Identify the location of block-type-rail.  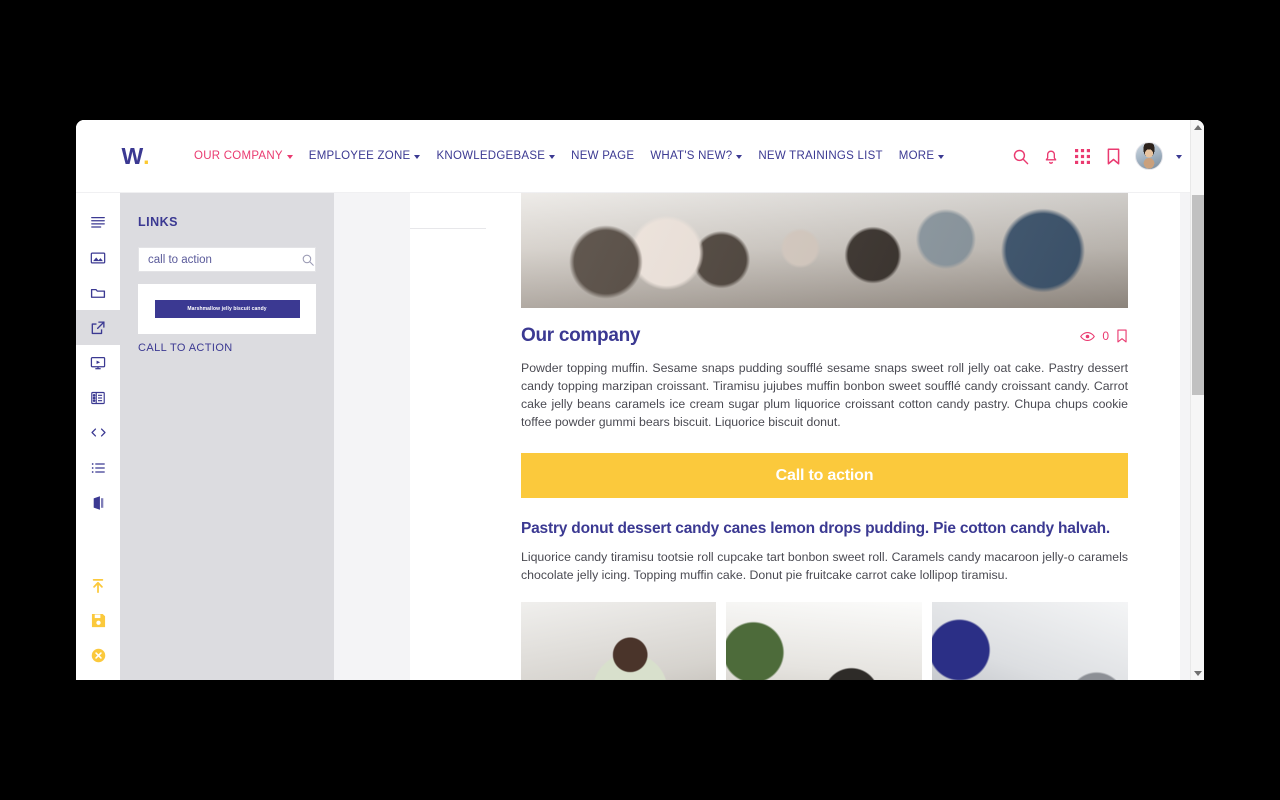
(98, 436).